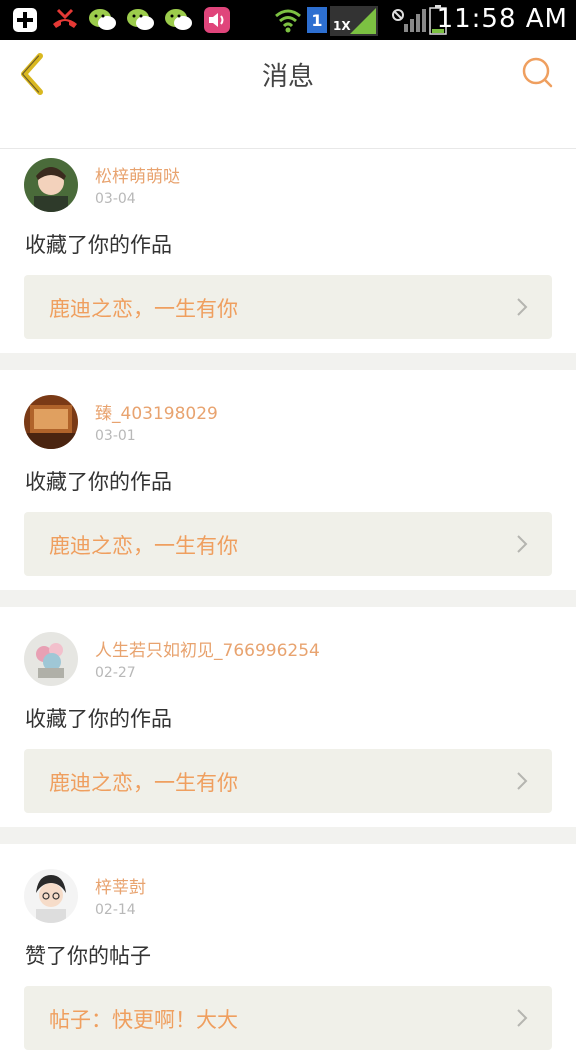 The width and height of the screenshot is (576, 1050). I want to click on username: 松梓萌萌哒, so click(137, 174).